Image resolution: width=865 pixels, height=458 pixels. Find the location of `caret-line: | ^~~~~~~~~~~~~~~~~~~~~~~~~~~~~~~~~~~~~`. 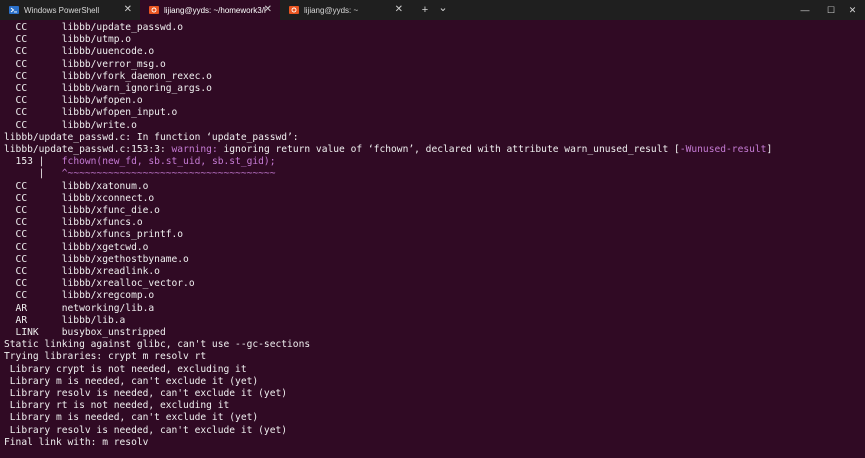

caret-line: | ^~~~~~~~~~~~~~~~~~~~~~~~~~~~~~~~~~~~~ is located at coordinates (140, 174).